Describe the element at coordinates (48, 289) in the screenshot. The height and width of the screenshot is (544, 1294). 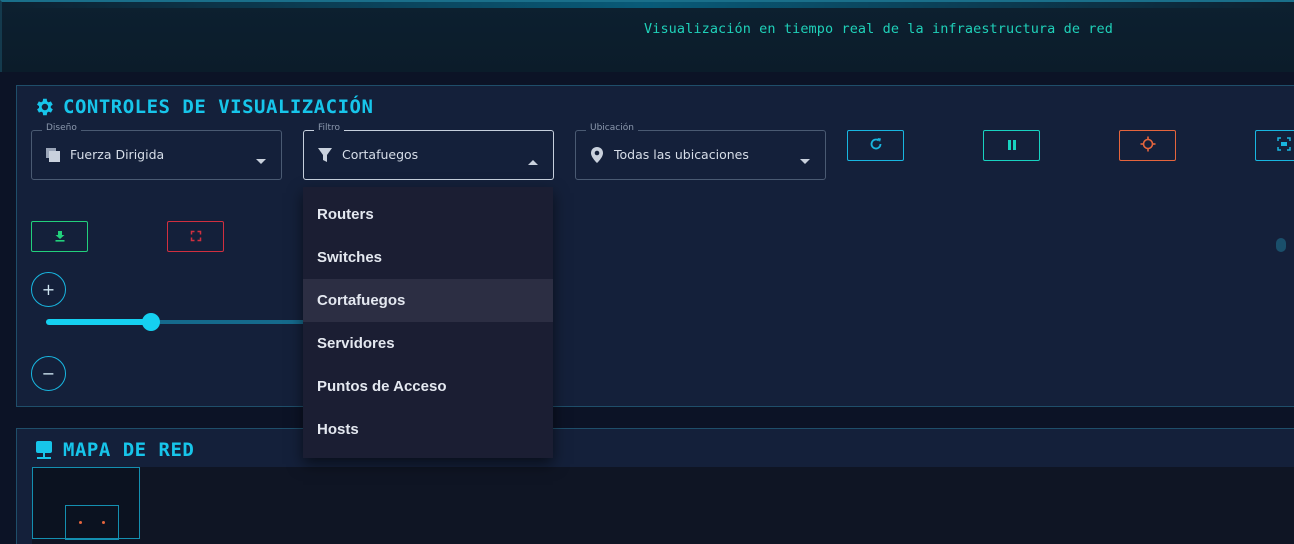
I see `zoom-in-button: +` at that location.